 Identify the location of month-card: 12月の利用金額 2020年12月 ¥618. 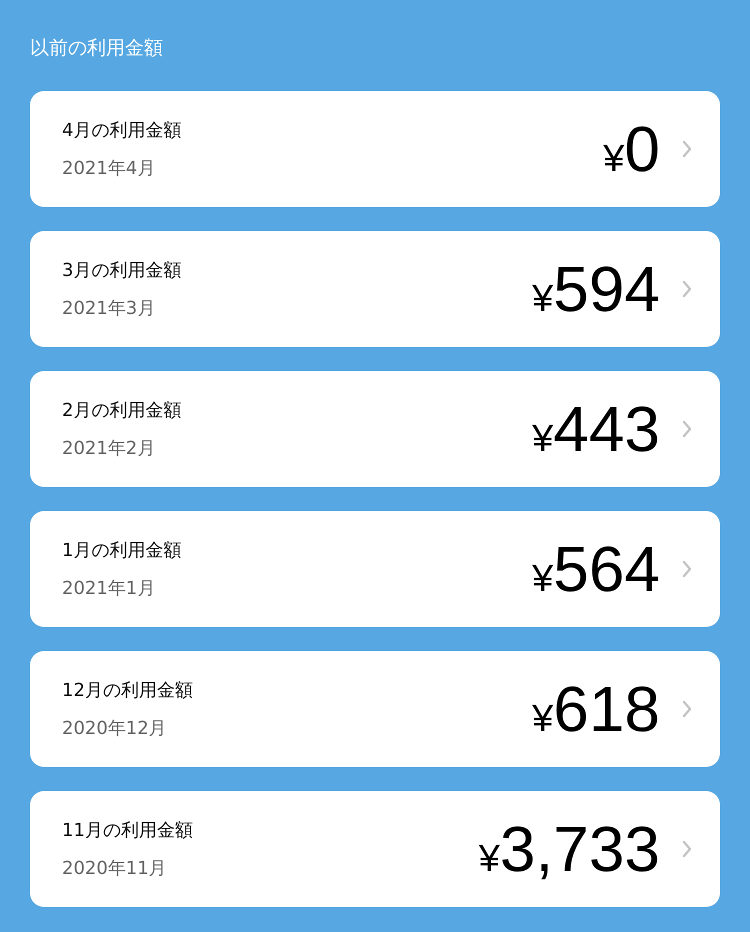
(375, 709).